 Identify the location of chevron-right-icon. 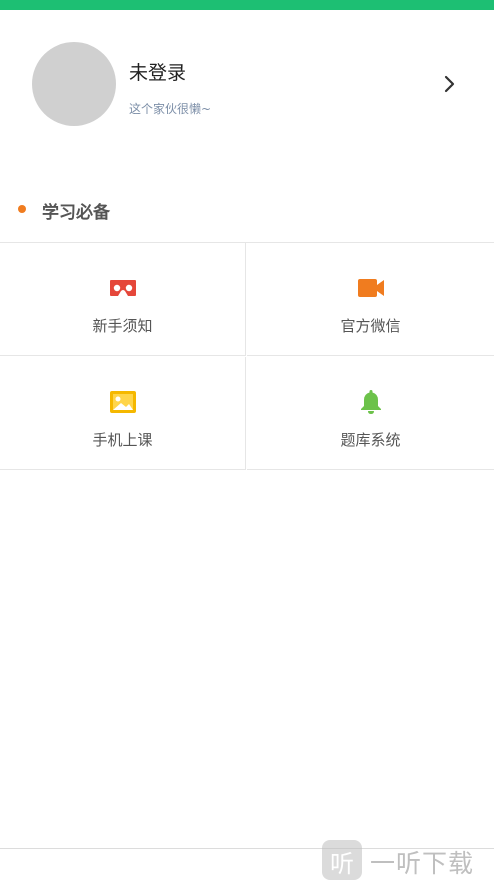
(450, 84).